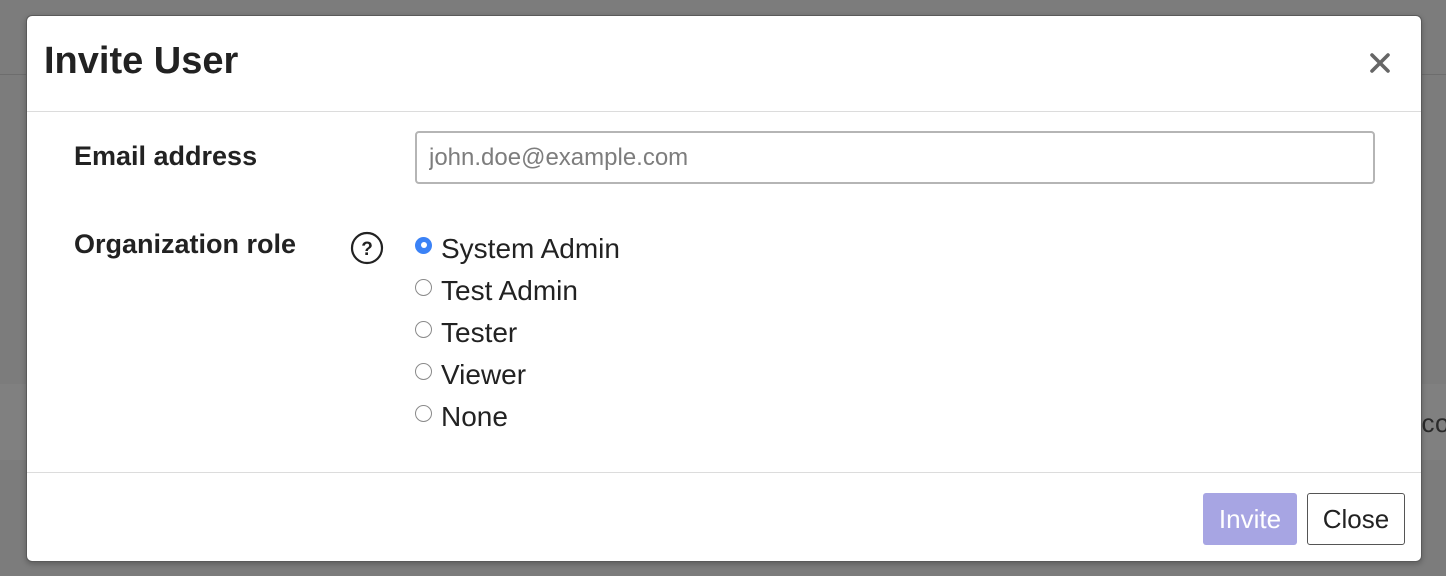  Describe the element at coordinates (474, 416) in the screenshot. I see `role-option-label: None` at that location.